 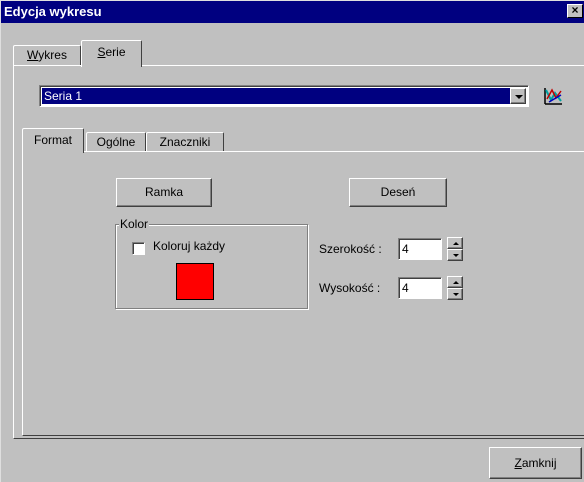 I want to click on tab-format-label: Format, so click(x=52, y=140).